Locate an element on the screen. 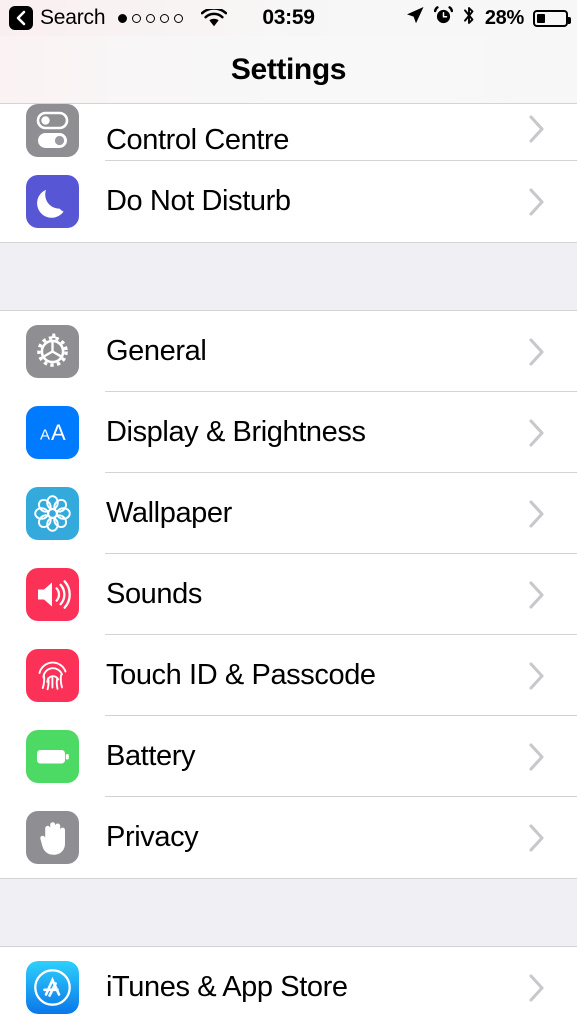  settings-group: iTunes & App Store is located at coordinates (288, 985).